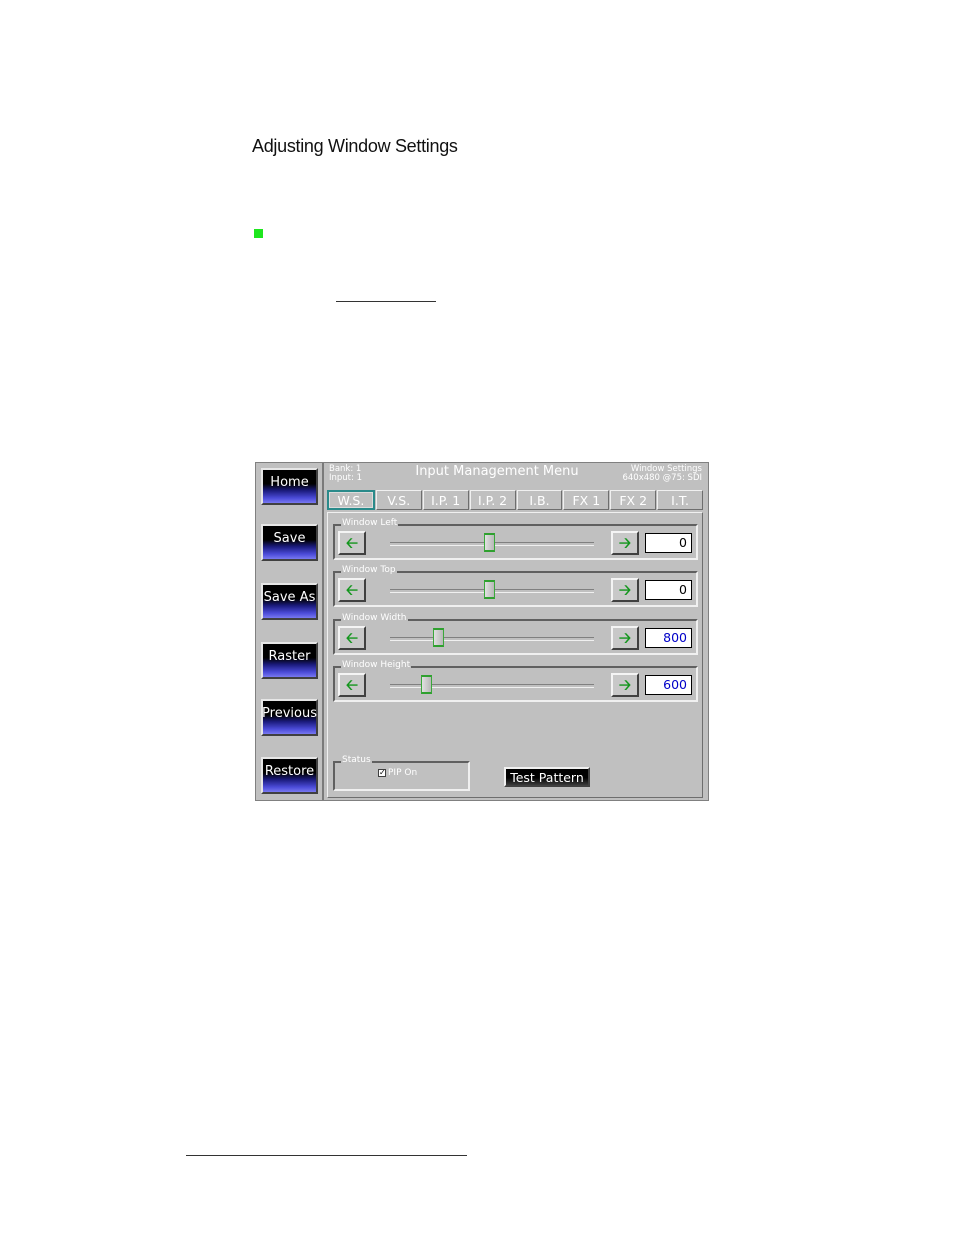 This screenshot has height=1235, width=954. I want to click on section-heading: Adjusting Window Settings, so click(355, 146).